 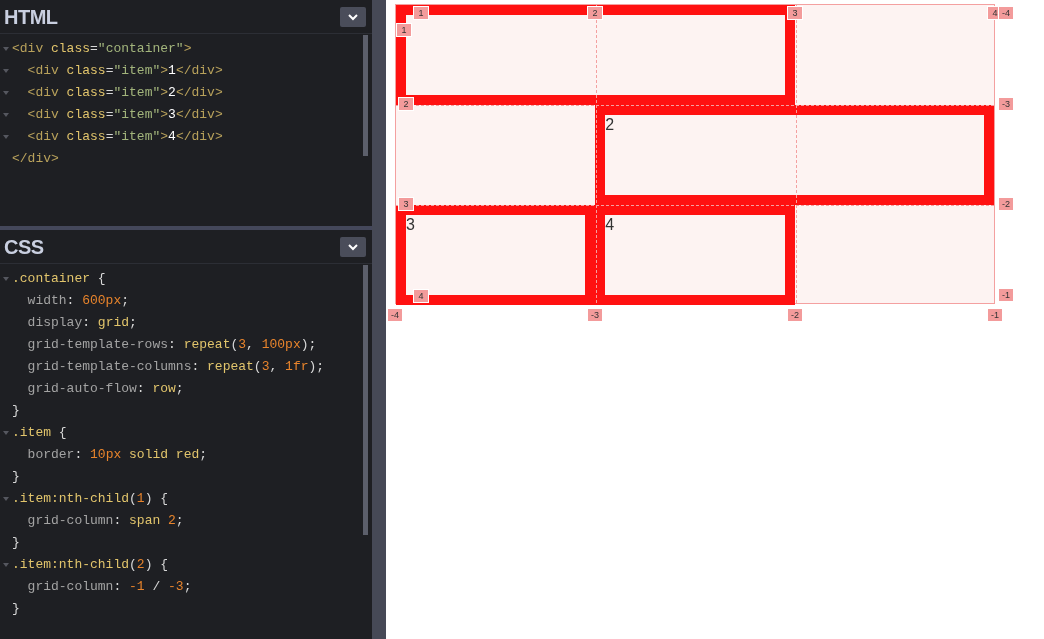 I want to click on line-number-badge: 4, so click(x=421, y=296).